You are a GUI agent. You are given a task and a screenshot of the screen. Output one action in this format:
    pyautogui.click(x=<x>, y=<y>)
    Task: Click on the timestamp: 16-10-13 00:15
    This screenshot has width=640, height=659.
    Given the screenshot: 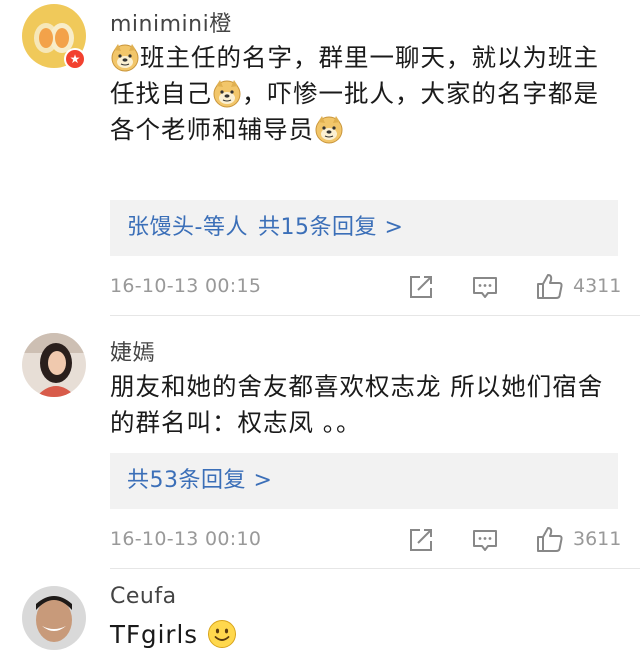 What is the action you would take?
    pyautogui.click(x=186, y=286)
    